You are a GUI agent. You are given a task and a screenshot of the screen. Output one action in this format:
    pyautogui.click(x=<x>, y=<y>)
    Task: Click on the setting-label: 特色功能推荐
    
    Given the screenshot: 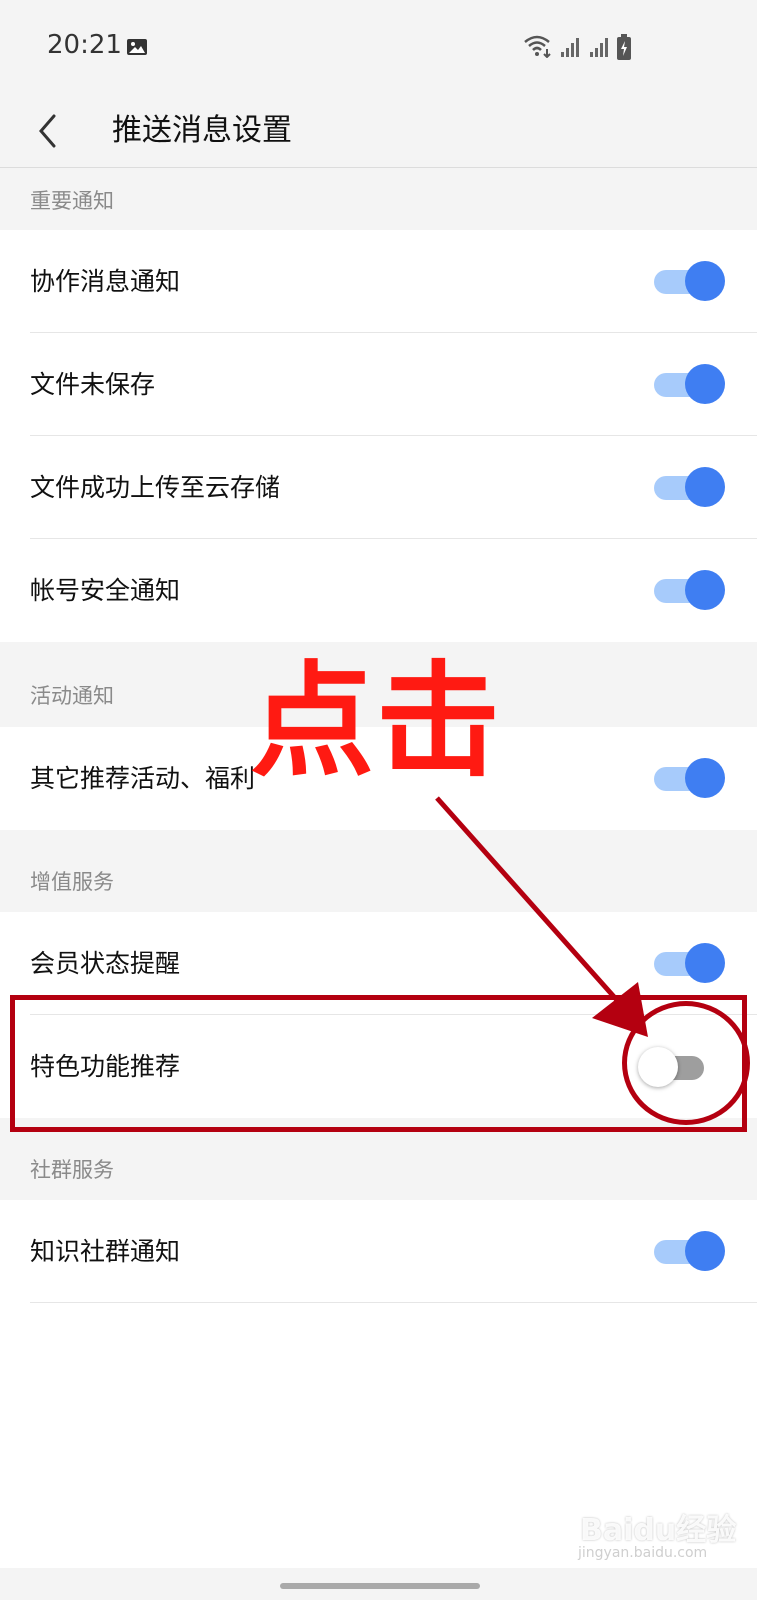 What is the action you would take?
    pyautogui.click(x=105, y=1066)
    